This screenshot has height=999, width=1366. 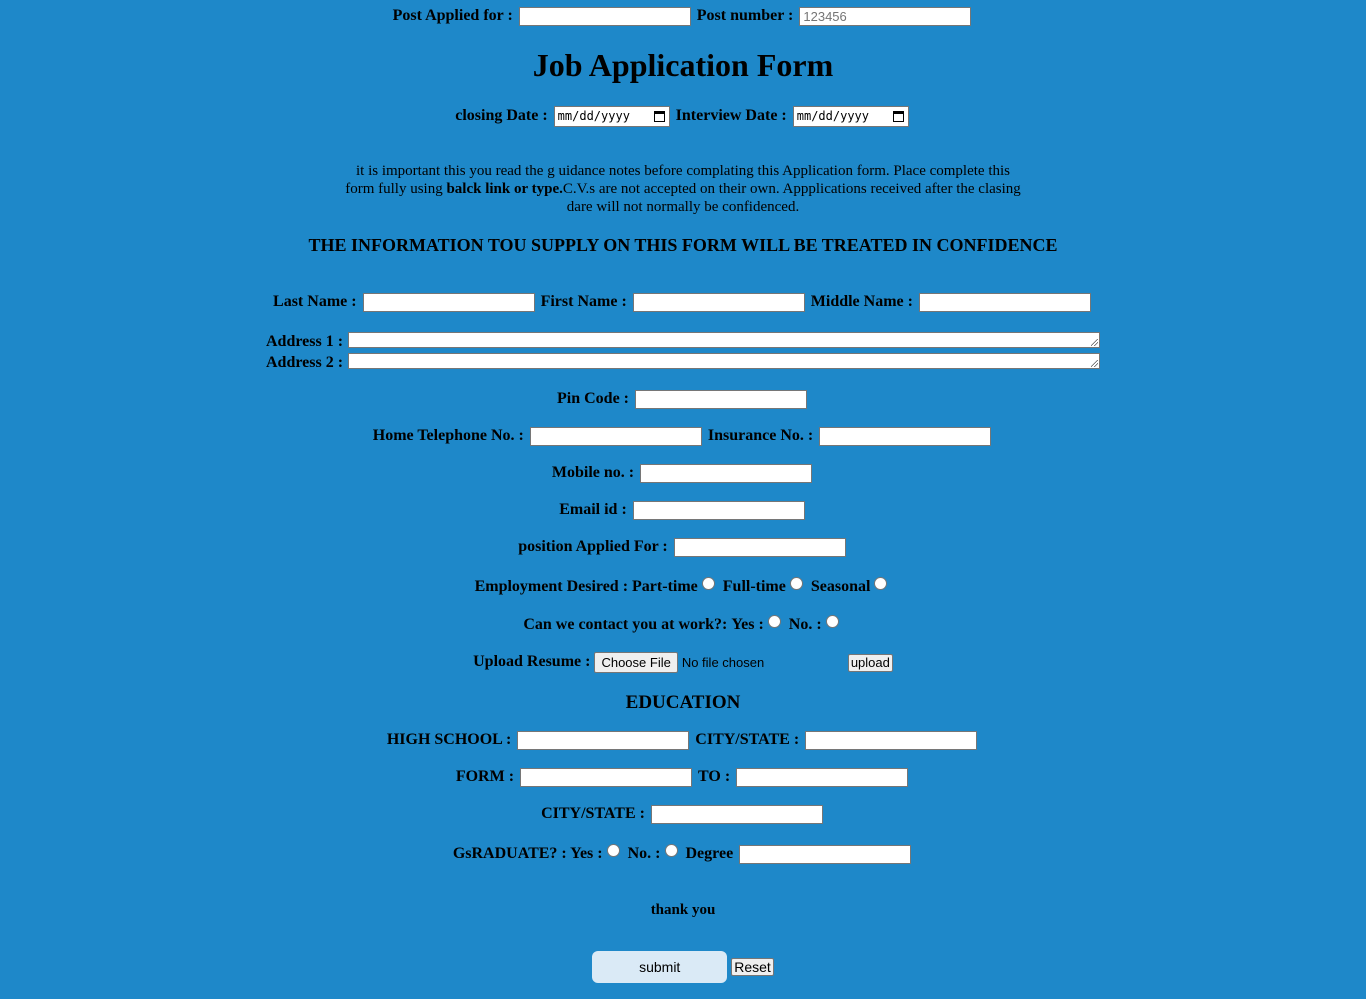 I want to click on form-to-row: FORM : TO :, so click(x=683, y=777).